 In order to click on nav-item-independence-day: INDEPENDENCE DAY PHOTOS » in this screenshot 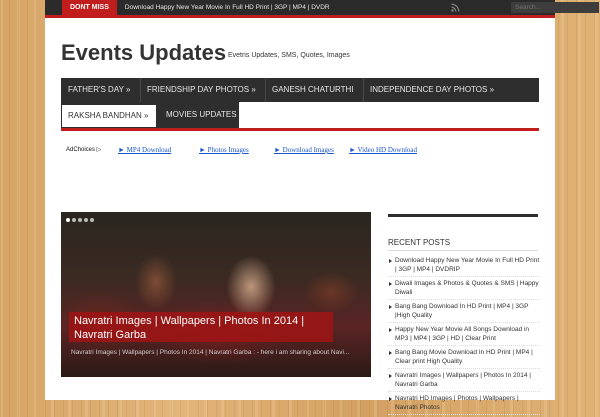, I will do `click(432, 90)`.